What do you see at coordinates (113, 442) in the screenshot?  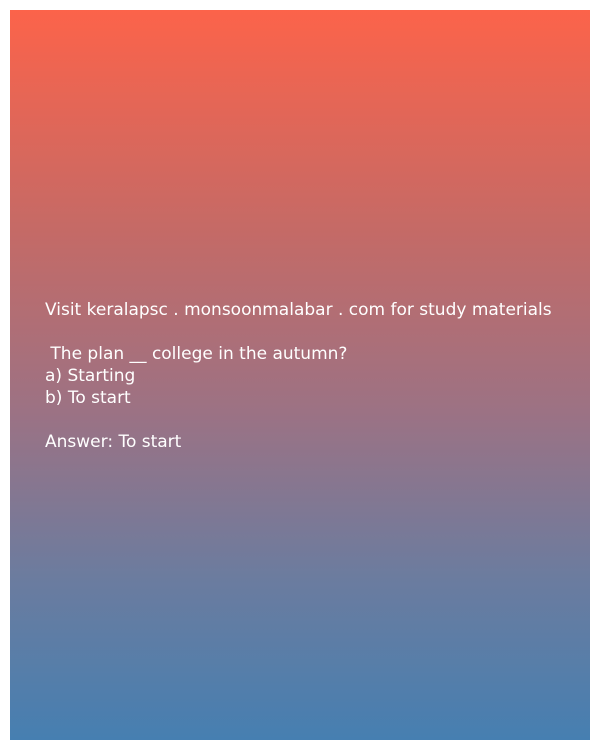 I see `answer-text: Answer: To start` at bounding box center [113, 442].